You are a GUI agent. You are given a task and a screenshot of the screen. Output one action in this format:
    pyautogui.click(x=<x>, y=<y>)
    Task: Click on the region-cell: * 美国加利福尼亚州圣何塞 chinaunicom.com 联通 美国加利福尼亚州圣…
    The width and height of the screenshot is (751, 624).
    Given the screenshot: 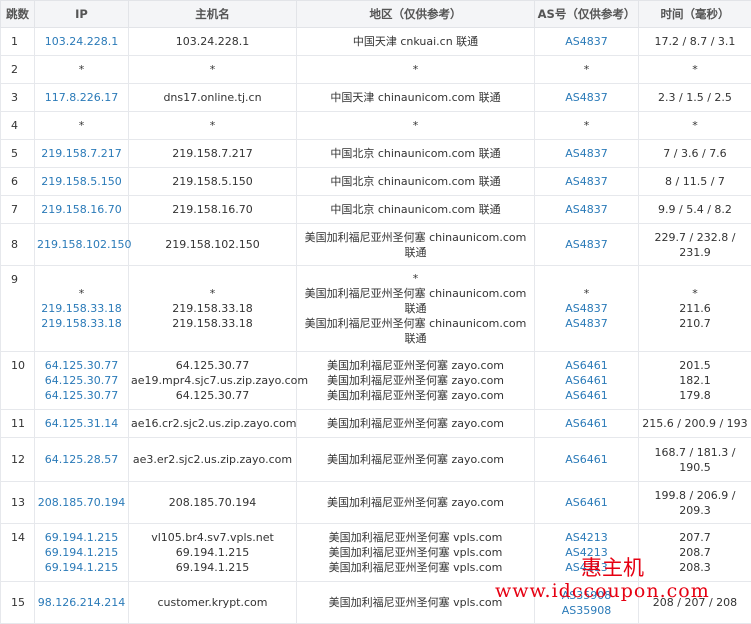 What is the action you would take?
    pyautogui.click(x=415, y=308)
    